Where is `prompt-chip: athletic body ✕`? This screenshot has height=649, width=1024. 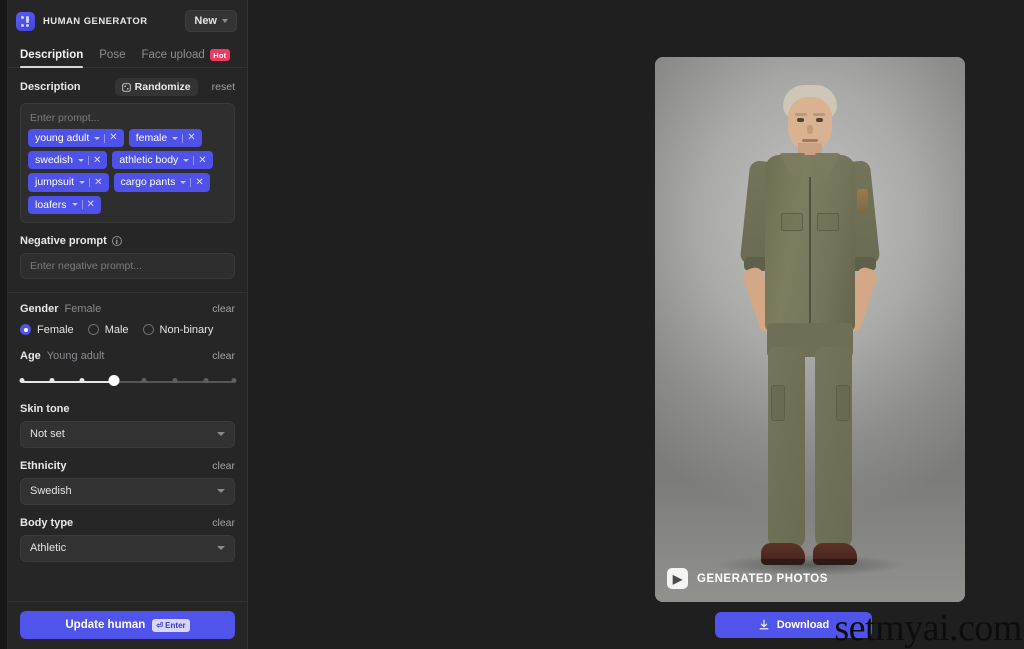 prompt-chip: athletic body ✕ is located at coordinates (162, 160).